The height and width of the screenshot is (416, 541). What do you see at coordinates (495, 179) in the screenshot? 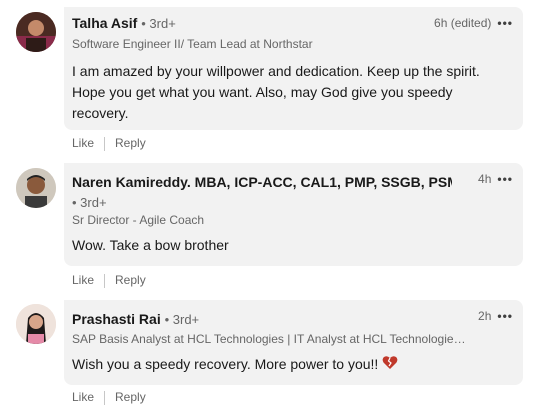
I see `comment-meta: 4h •••` at bounding box center [495, 179].